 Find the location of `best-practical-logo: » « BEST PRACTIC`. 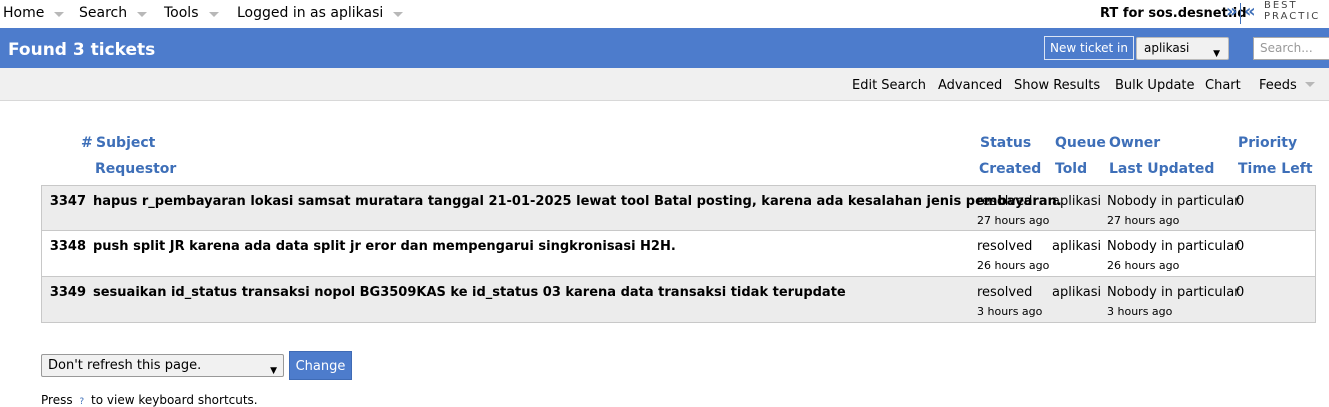

best-practical-logo: » « BEST PRACTIC is located at coordinates (1277, 13).